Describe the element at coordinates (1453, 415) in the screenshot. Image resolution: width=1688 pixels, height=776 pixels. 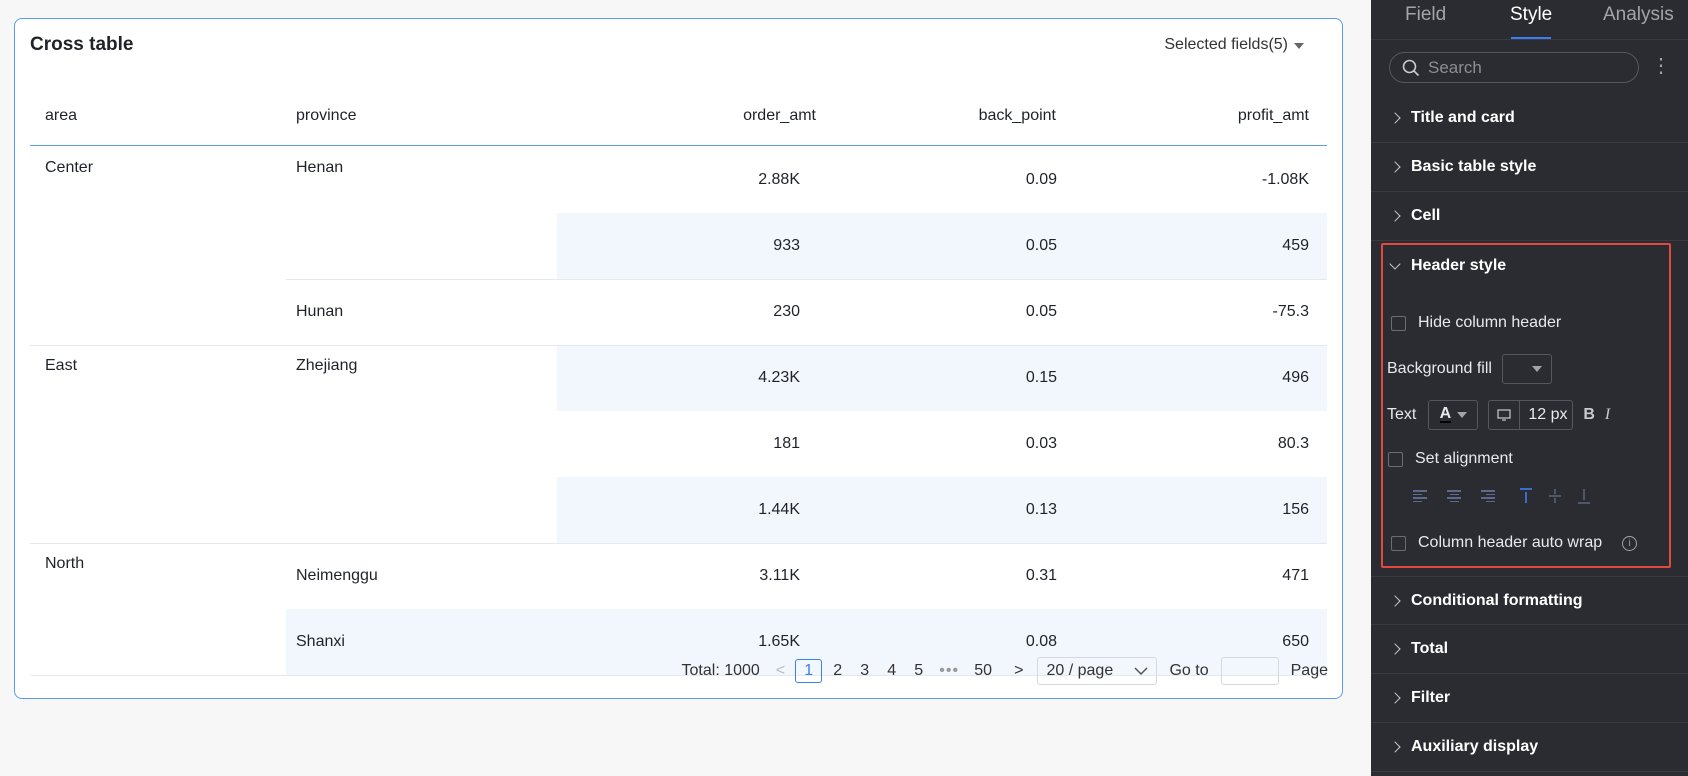
I see `font-color-picker: A` at that location.